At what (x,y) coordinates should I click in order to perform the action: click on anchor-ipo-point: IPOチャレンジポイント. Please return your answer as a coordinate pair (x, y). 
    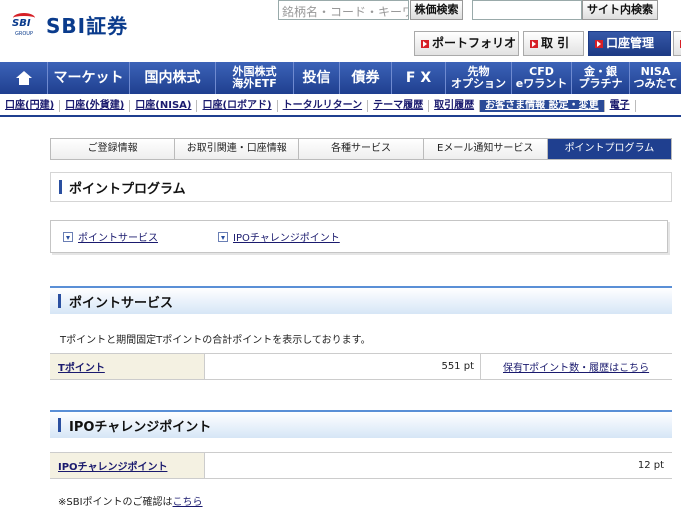
    Looking at the image, I should click on (279, 236).